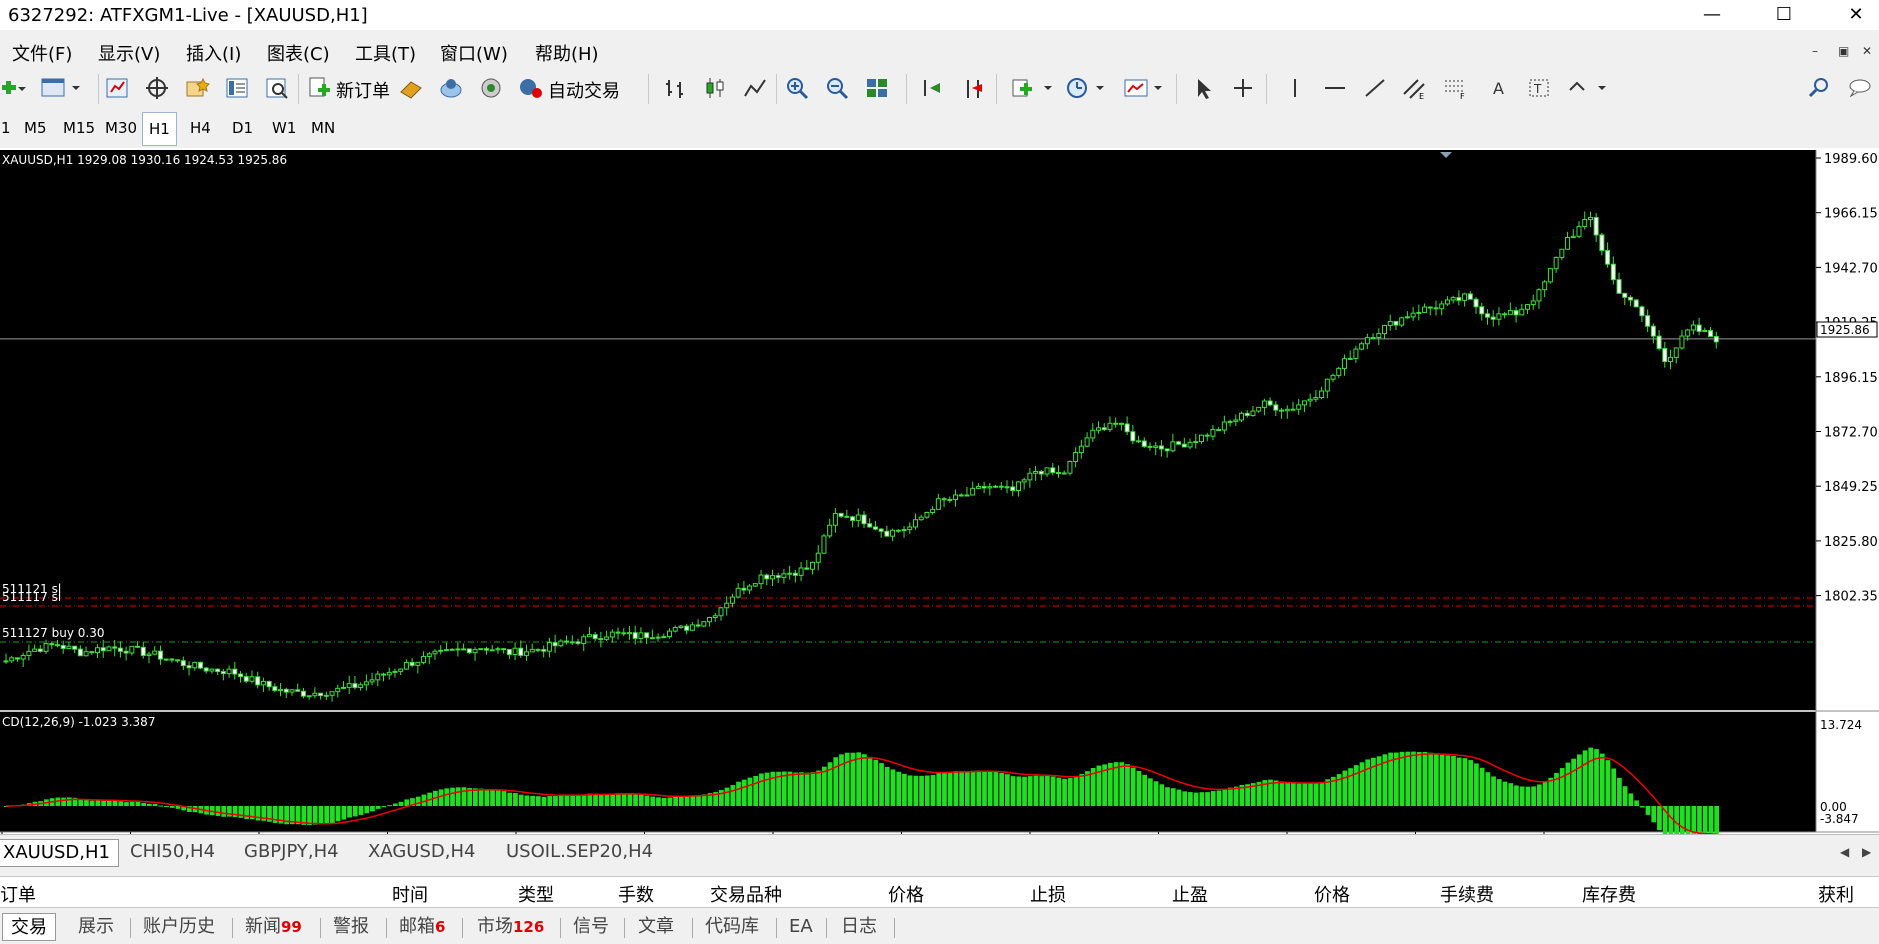 This screenshot has height=944, width=1879. Describe the element at coordinates (591, 927) in the screenshot. I see `terminal-tab-signals: 信号` at that location.